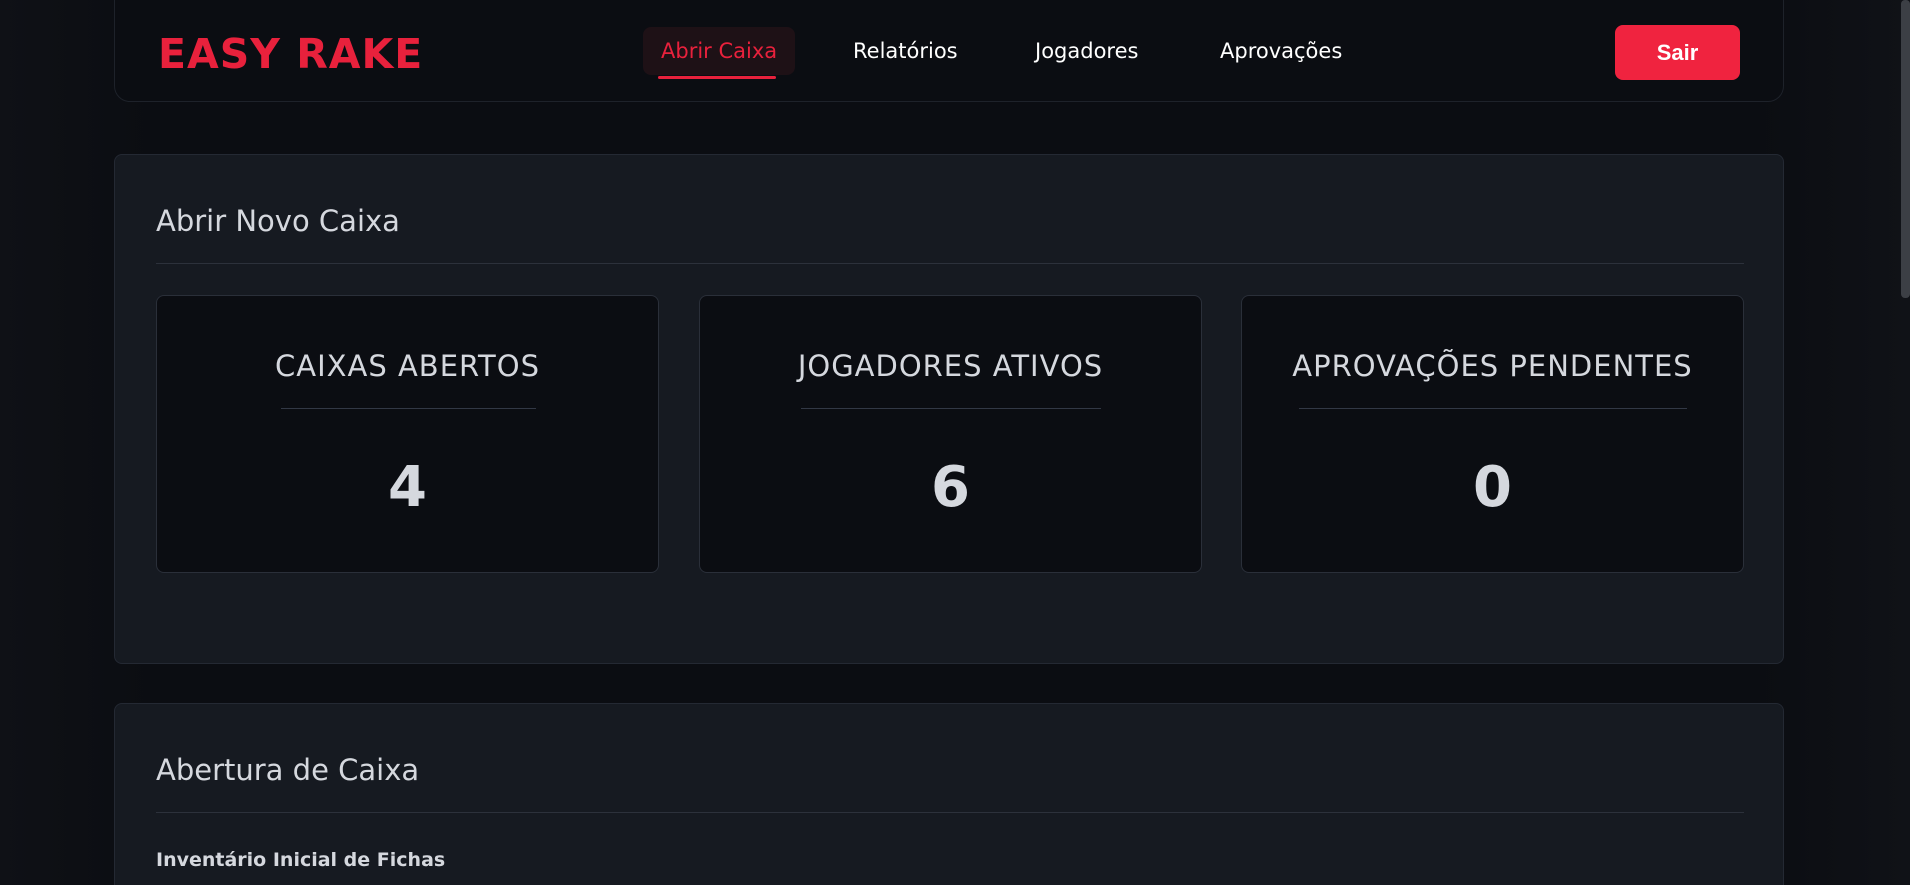 The height and width of the screenshot is (885, 1910). I want to click on nav-relatorios: Relatórios, so click(905, 51).